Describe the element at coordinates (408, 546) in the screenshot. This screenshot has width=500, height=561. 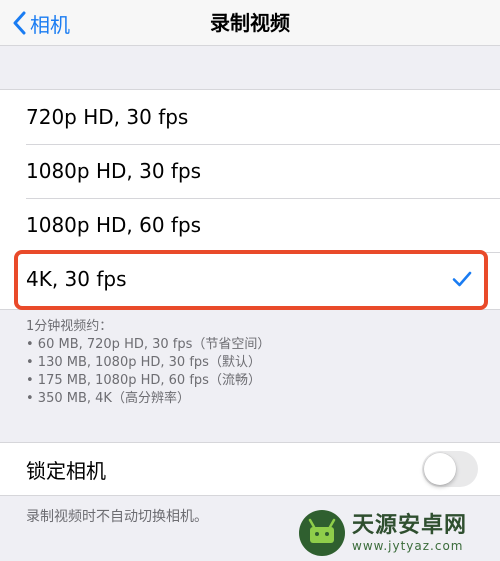
I see `watermark-url: www.jytyaz.com` at that location.